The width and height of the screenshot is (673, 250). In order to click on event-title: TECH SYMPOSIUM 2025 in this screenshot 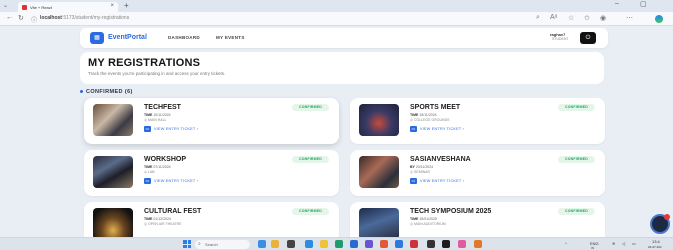, I will do `click(451, 211)`.